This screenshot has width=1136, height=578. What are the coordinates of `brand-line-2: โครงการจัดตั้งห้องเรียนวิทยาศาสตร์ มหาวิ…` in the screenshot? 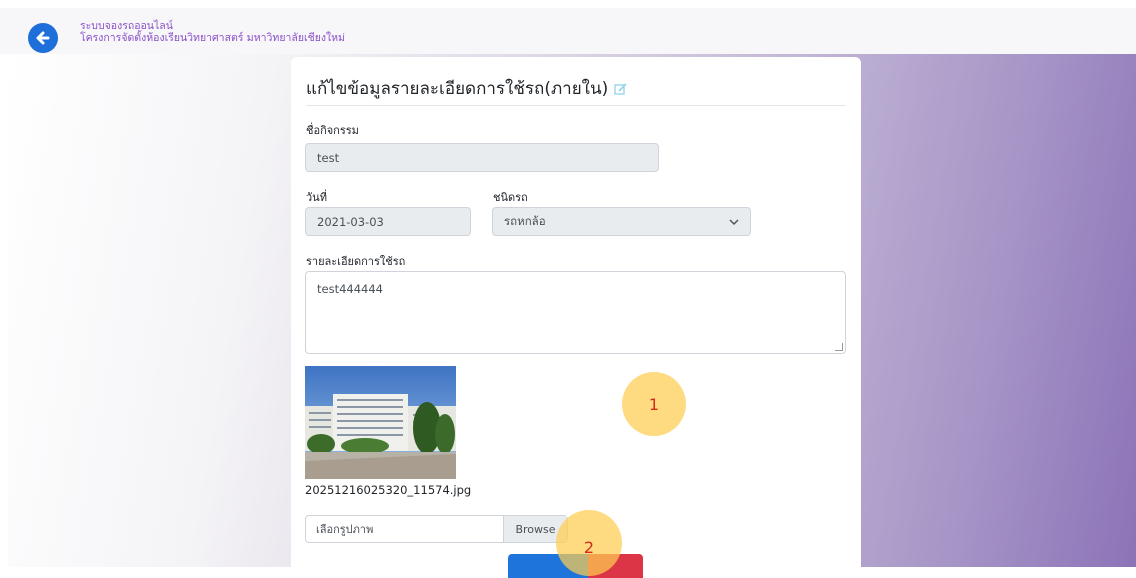 It's located at (212, 38).